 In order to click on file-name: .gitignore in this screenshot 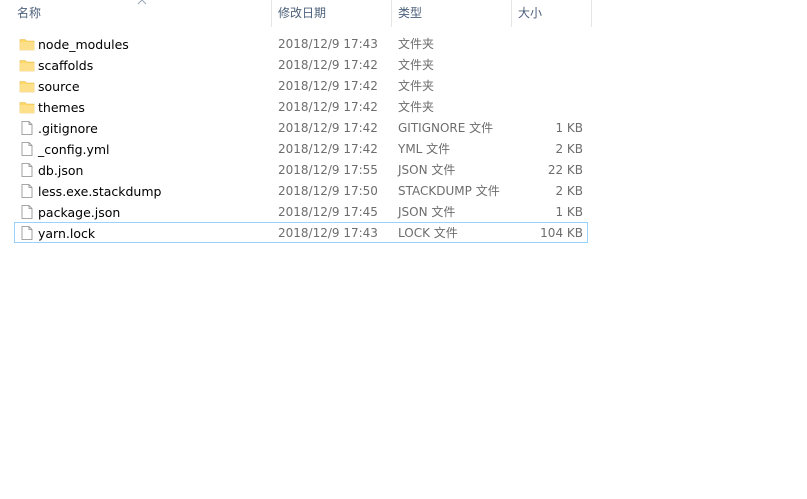, I will do `click(68, 128)`.